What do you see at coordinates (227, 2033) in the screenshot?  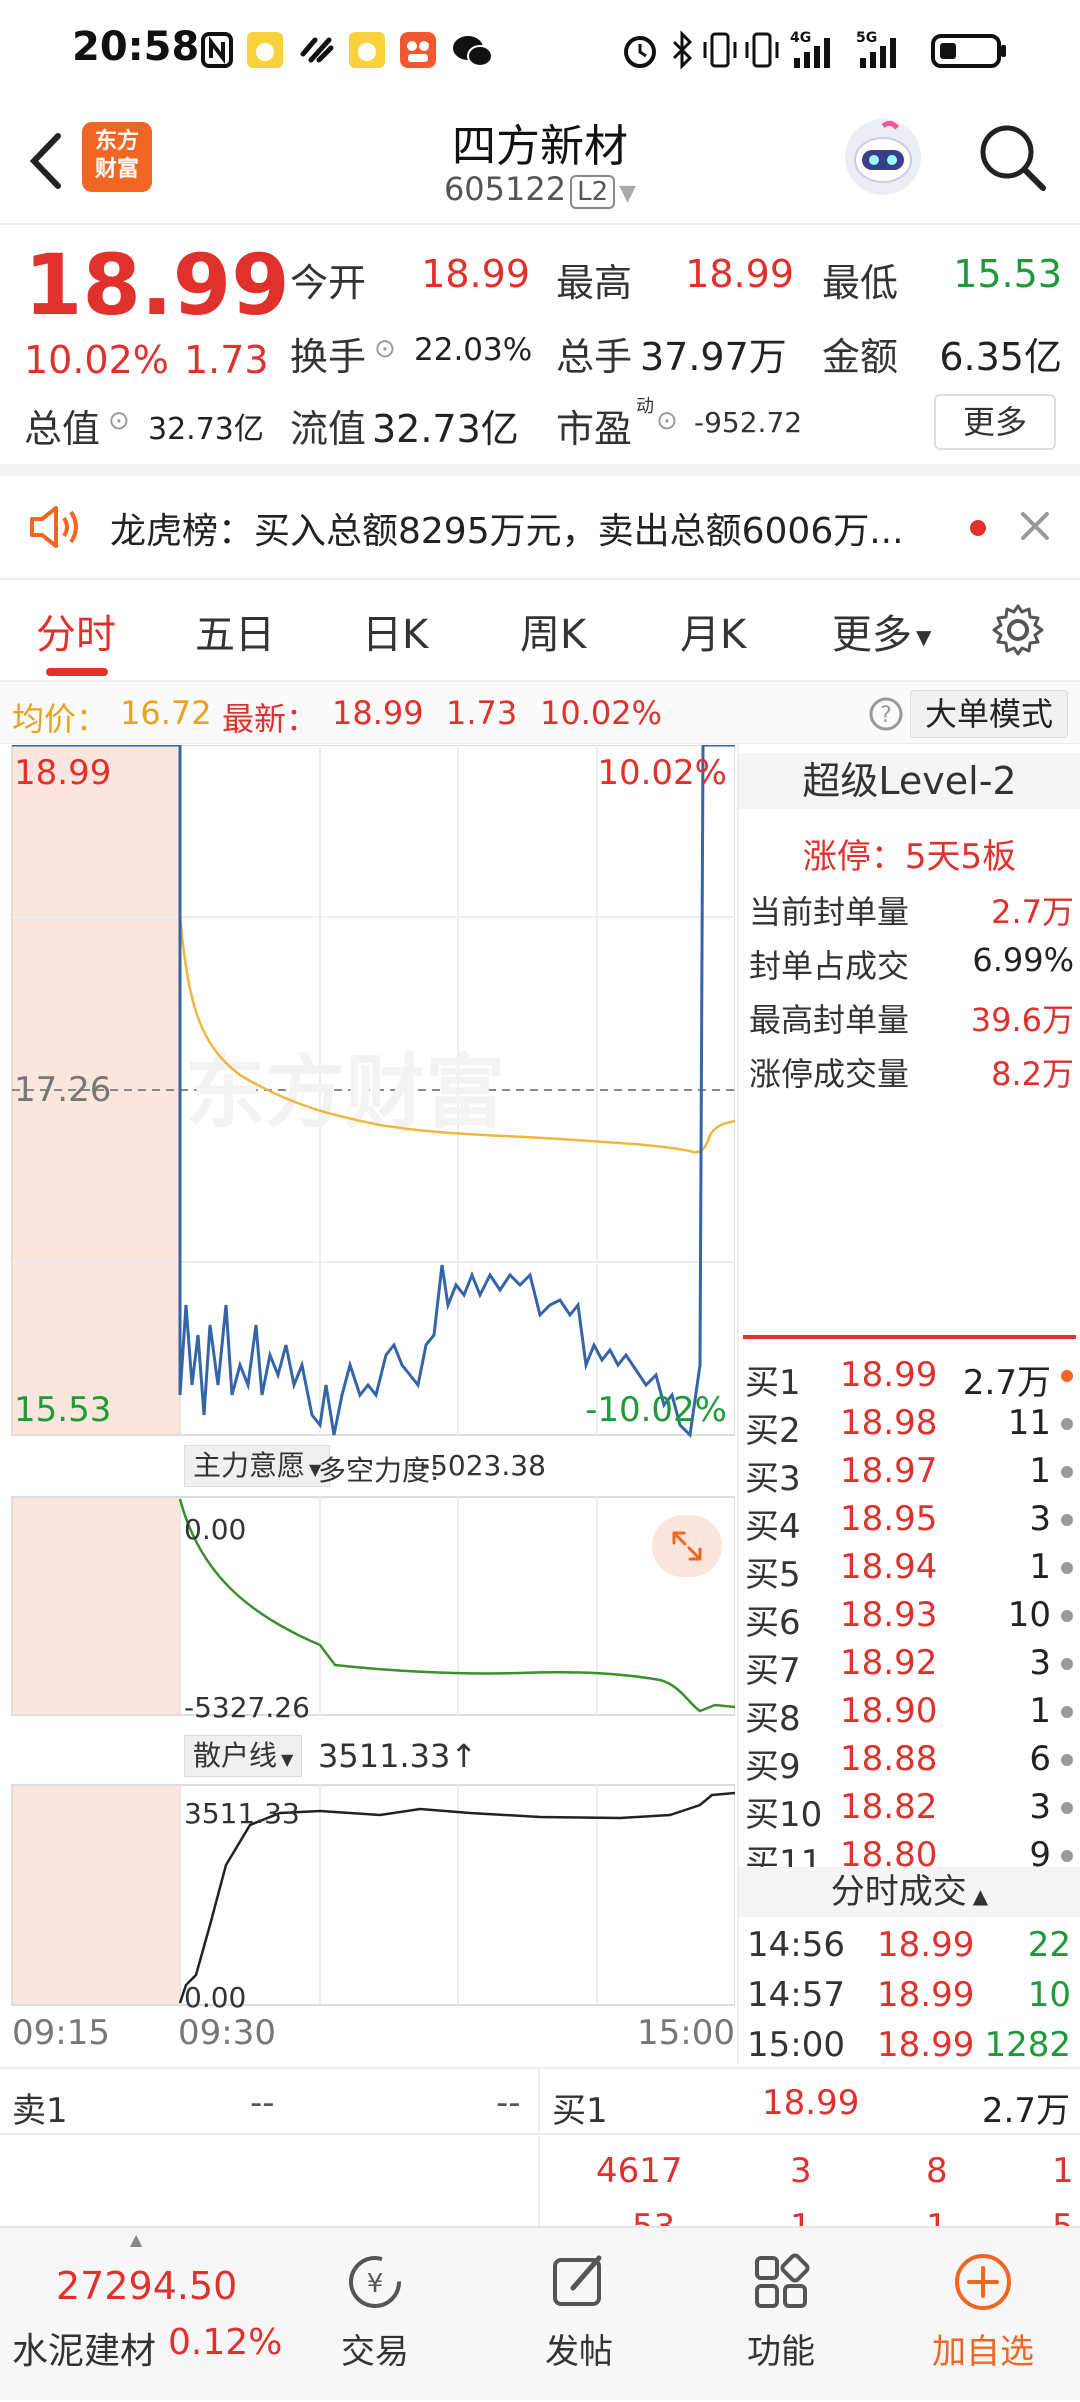 I see `time-open-label: 09:30` at bounding box center [227, 2033].